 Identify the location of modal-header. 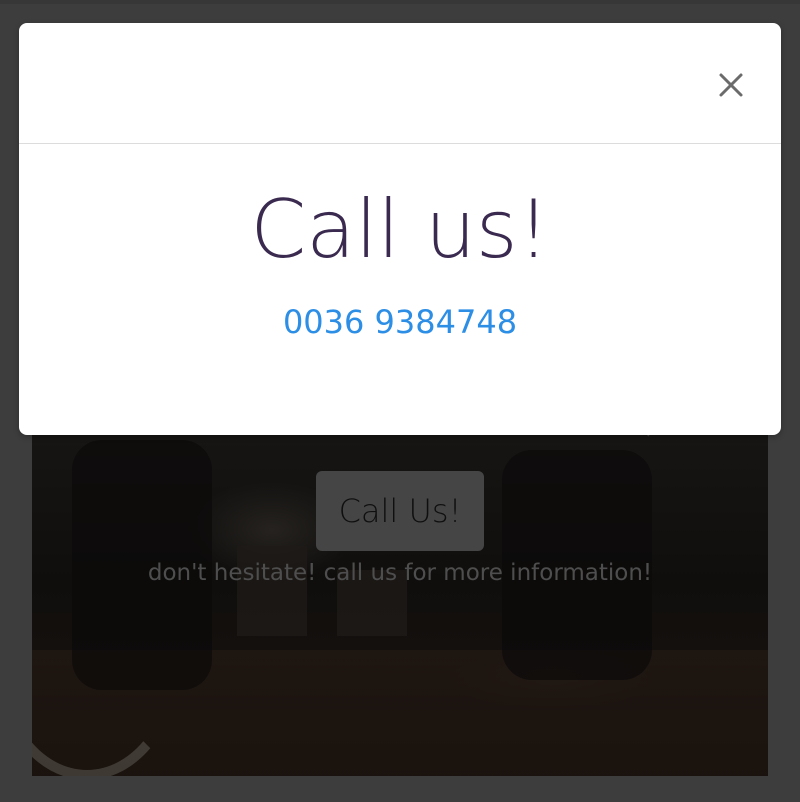
(400, 83).